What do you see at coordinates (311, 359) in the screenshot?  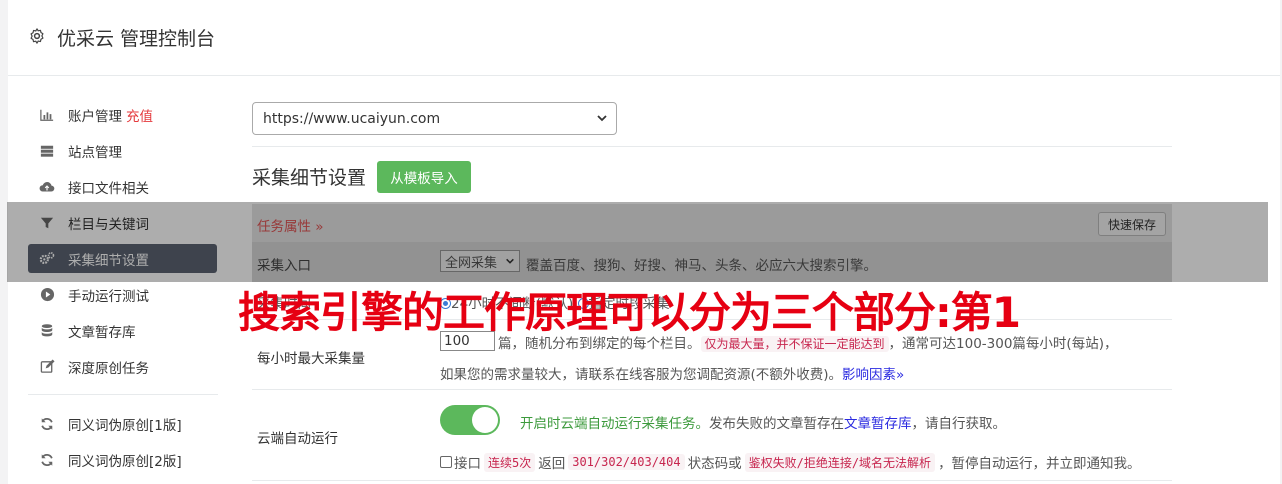 I see `hourly-max-label: 每小时最大采集量` at bounding box center [311, 359].